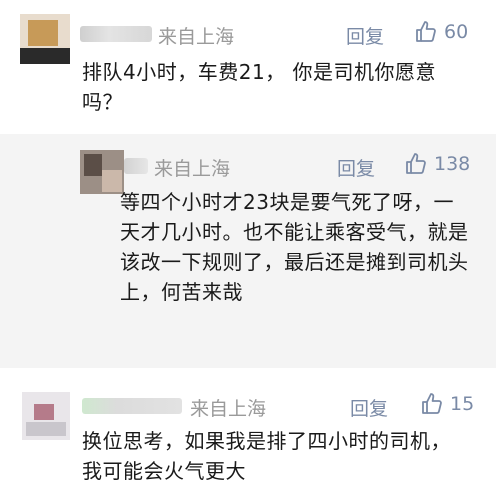 This screenshot has width=496, height=502. I want to click on like-count: 60, so click(456, 32).